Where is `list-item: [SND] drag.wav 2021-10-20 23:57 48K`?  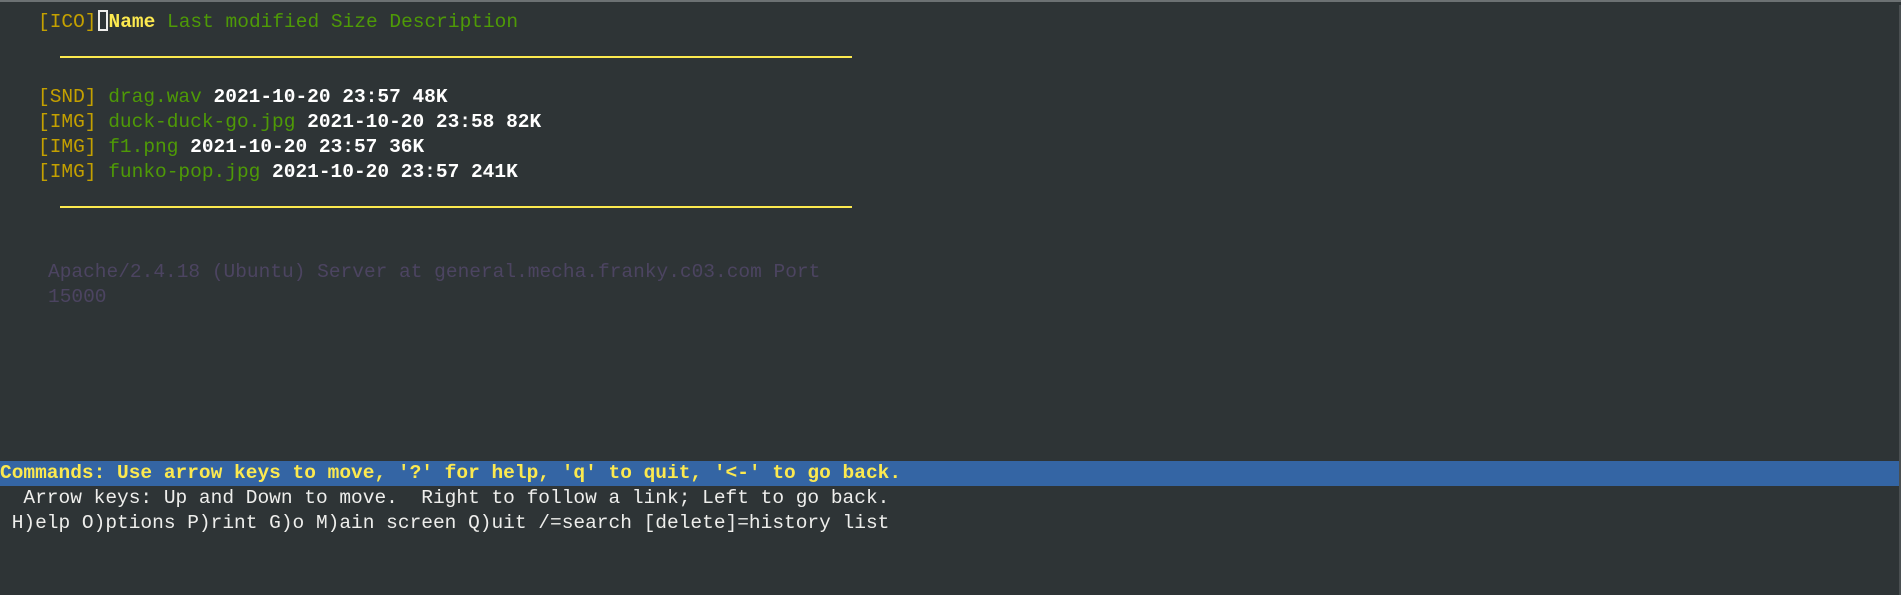 list-item: [SND] drag.wav 2021-10-20 23:57 48K is located at coordinates (243, 97).